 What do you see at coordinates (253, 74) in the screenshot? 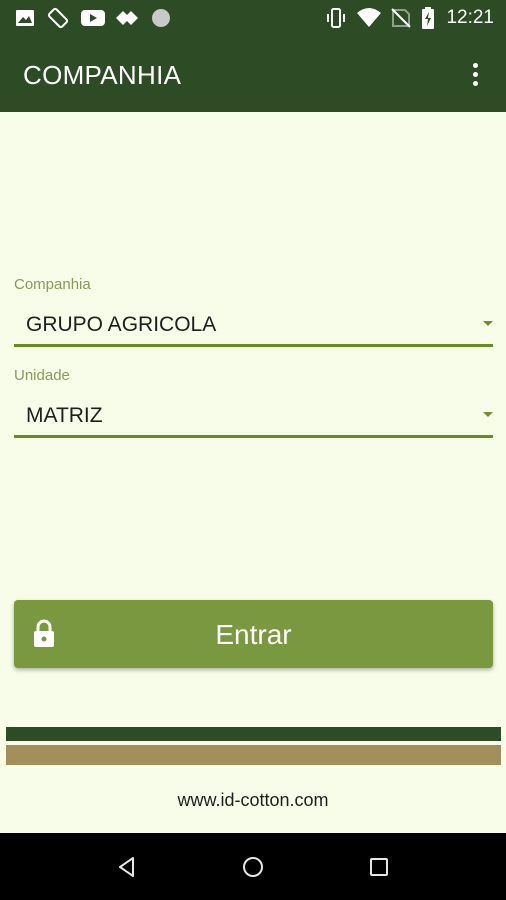
I see `app-bar: COMPANHIA` at bounding box center [253, 74].